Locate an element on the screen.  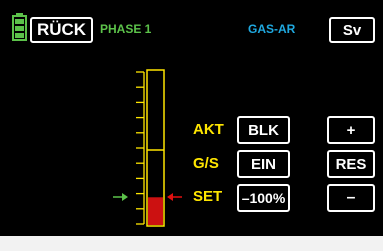
akt-value-field: BLK is located at coordinates (263, 130).